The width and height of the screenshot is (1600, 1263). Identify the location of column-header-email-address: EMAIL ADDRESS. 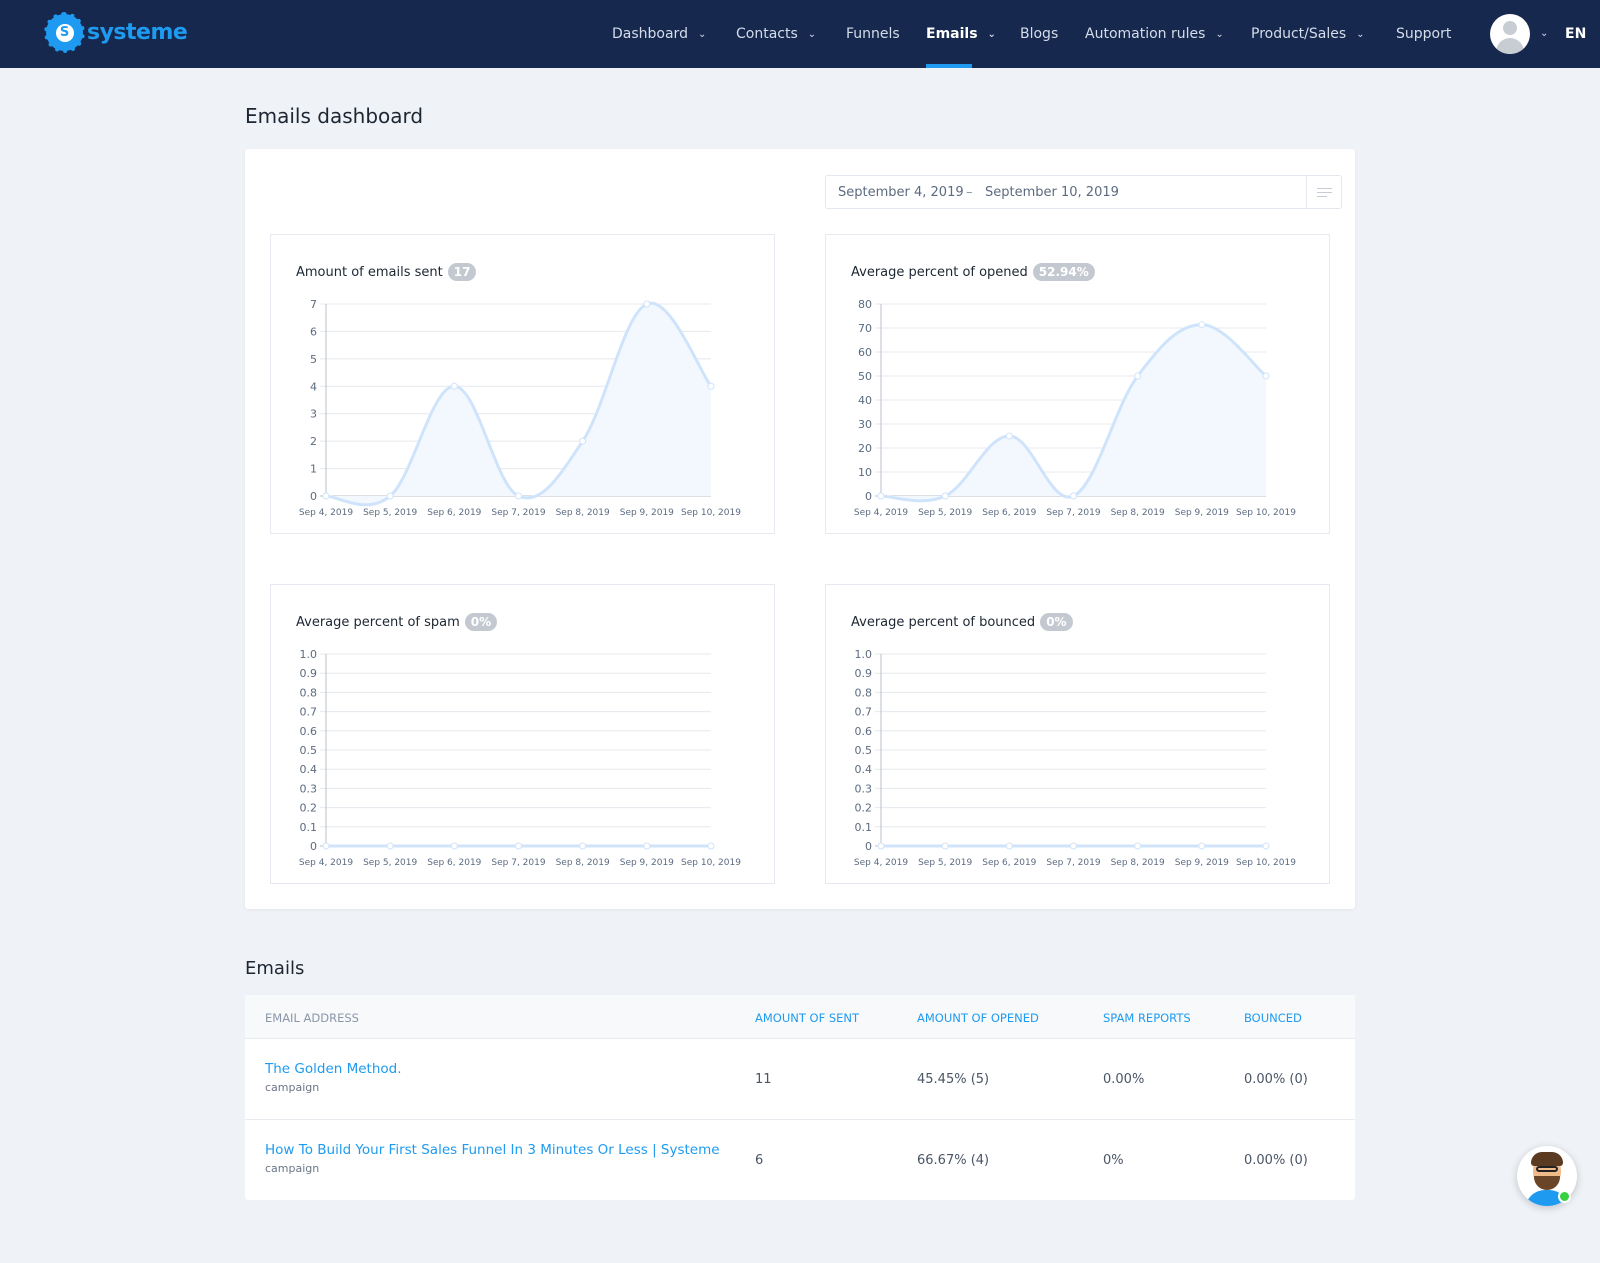
(312, 1018).